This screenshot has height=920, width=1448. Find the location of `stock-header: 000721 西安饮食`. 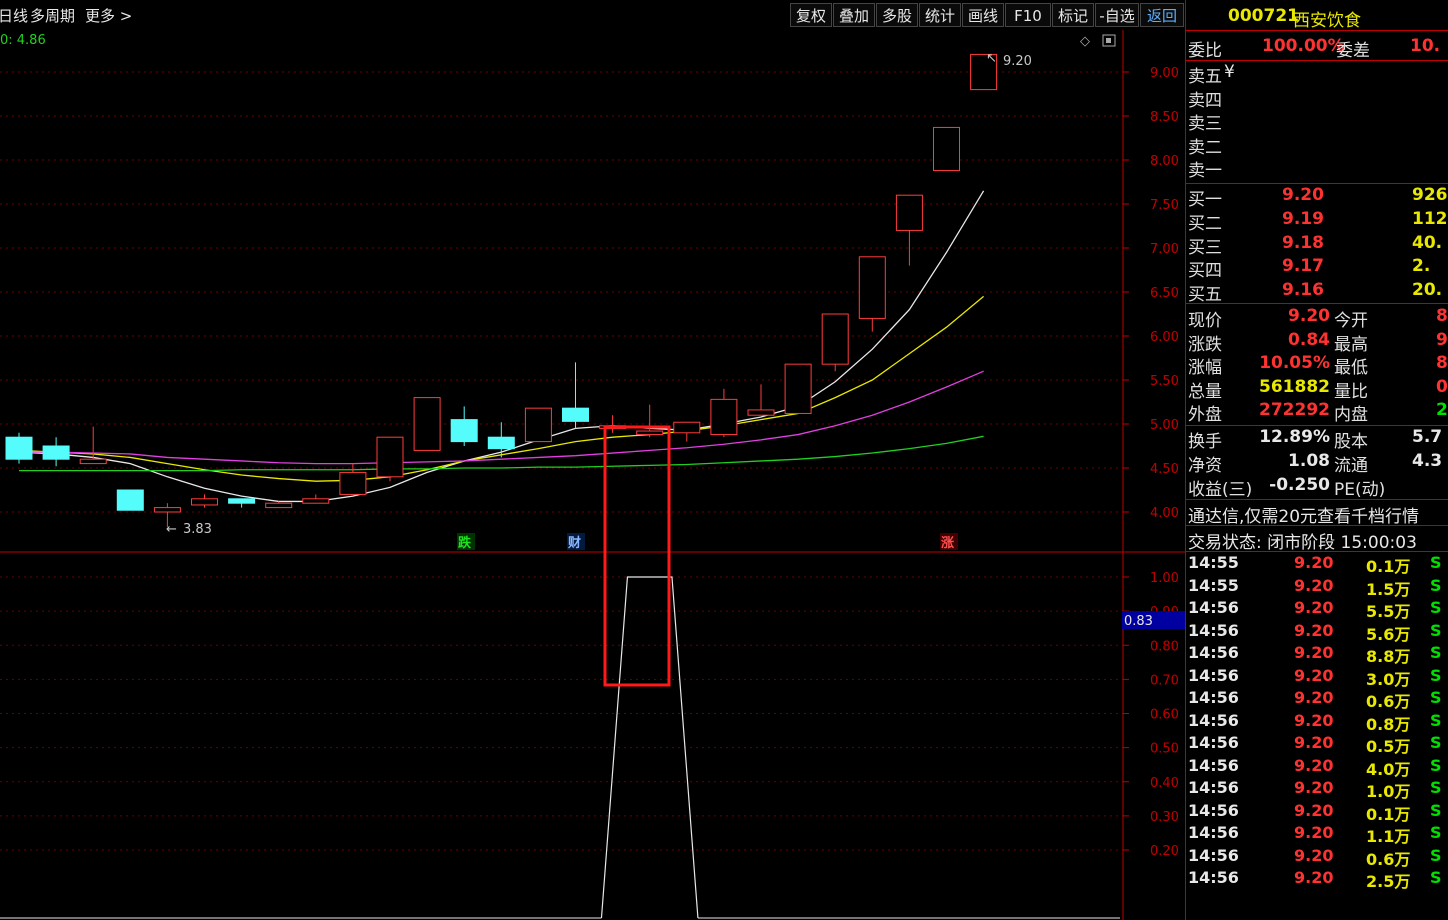

stock-header: 000721 西安饮食 is located at coordinates (1317, 18).